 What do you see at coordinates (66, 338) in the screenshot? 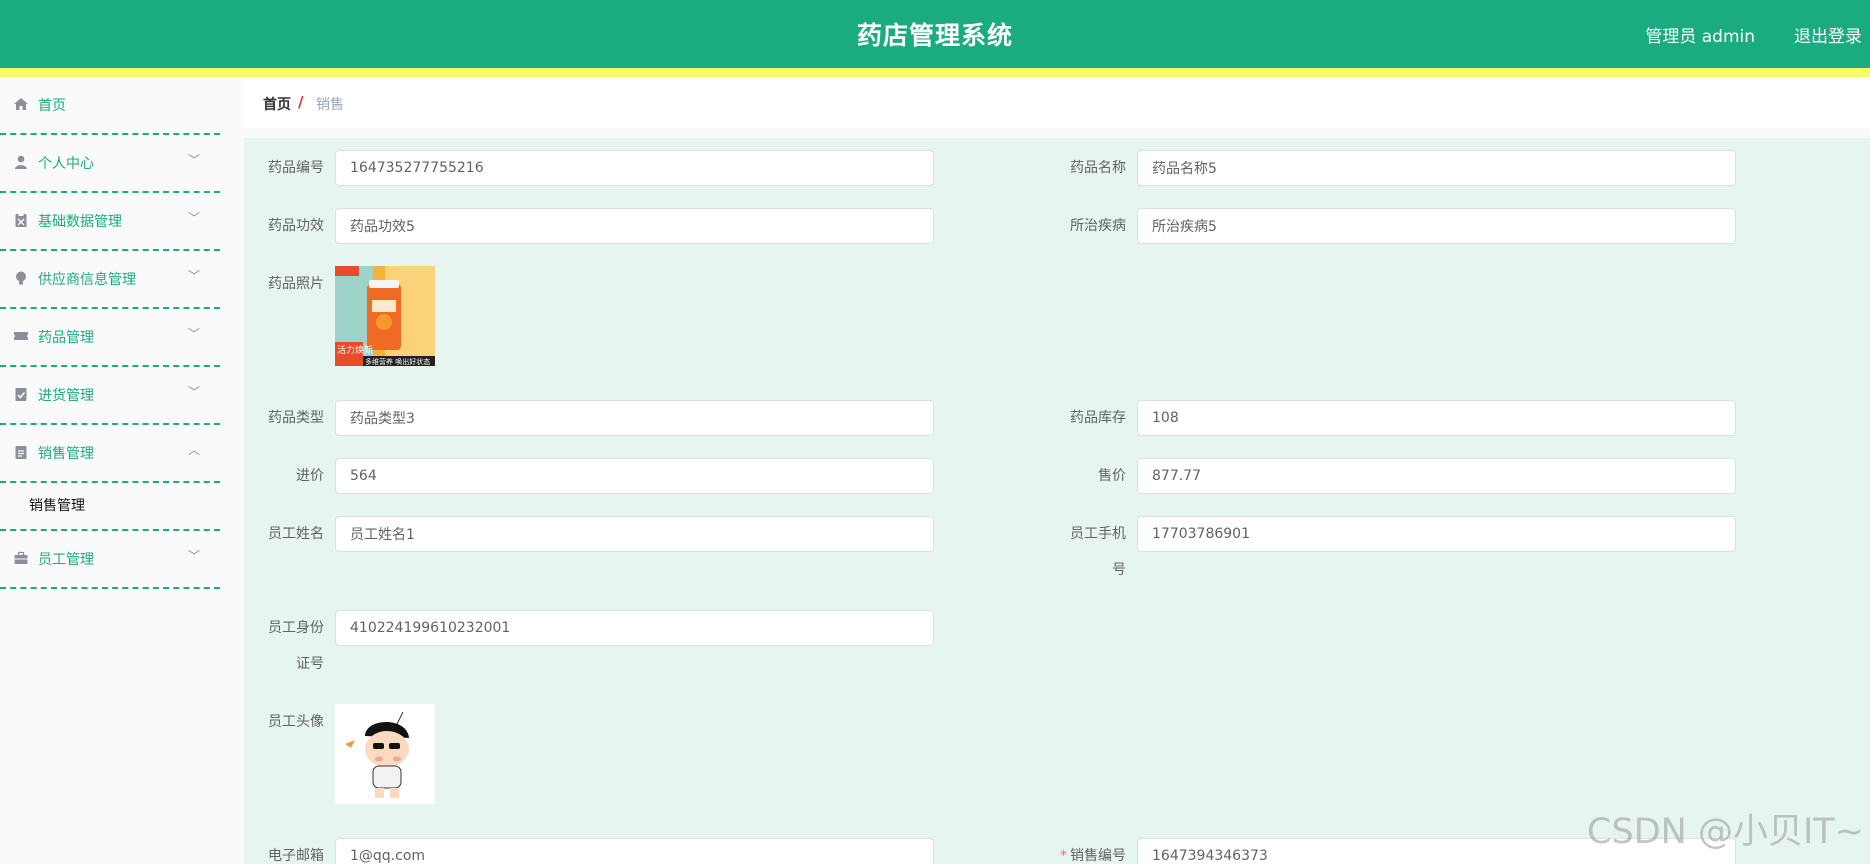
I see `sidebar-item-label: 药品管理` at bounding box center [66, 338].